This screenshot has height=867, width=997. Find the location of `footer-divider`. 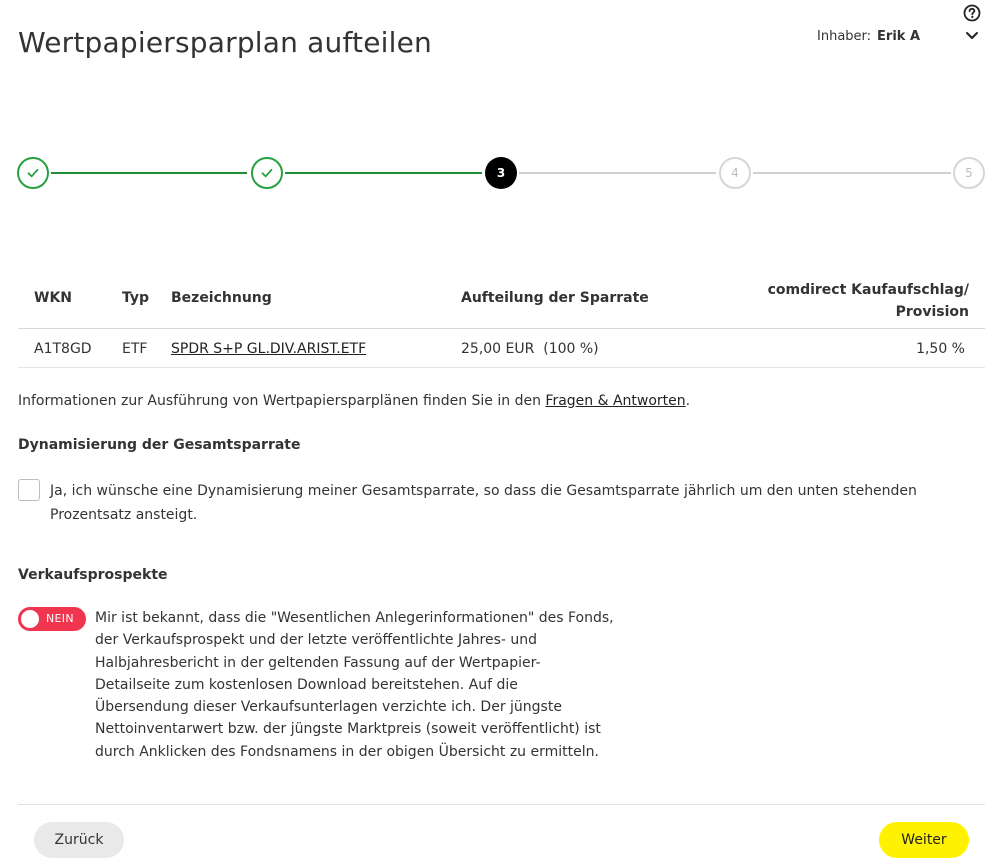

footer-divider is located at coordinates (501, 804).